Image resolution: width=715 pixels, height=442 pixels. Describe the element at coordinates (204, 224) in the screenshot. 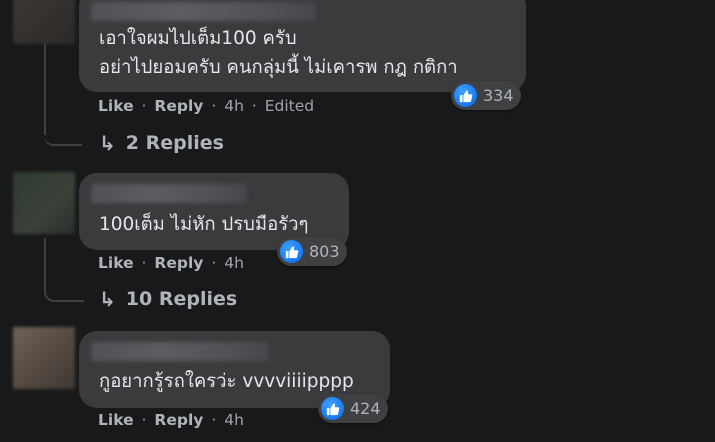

I see `comment-text-line: 100เต็ม ไม่หัก ปรบมือรัวๆ` at that location.